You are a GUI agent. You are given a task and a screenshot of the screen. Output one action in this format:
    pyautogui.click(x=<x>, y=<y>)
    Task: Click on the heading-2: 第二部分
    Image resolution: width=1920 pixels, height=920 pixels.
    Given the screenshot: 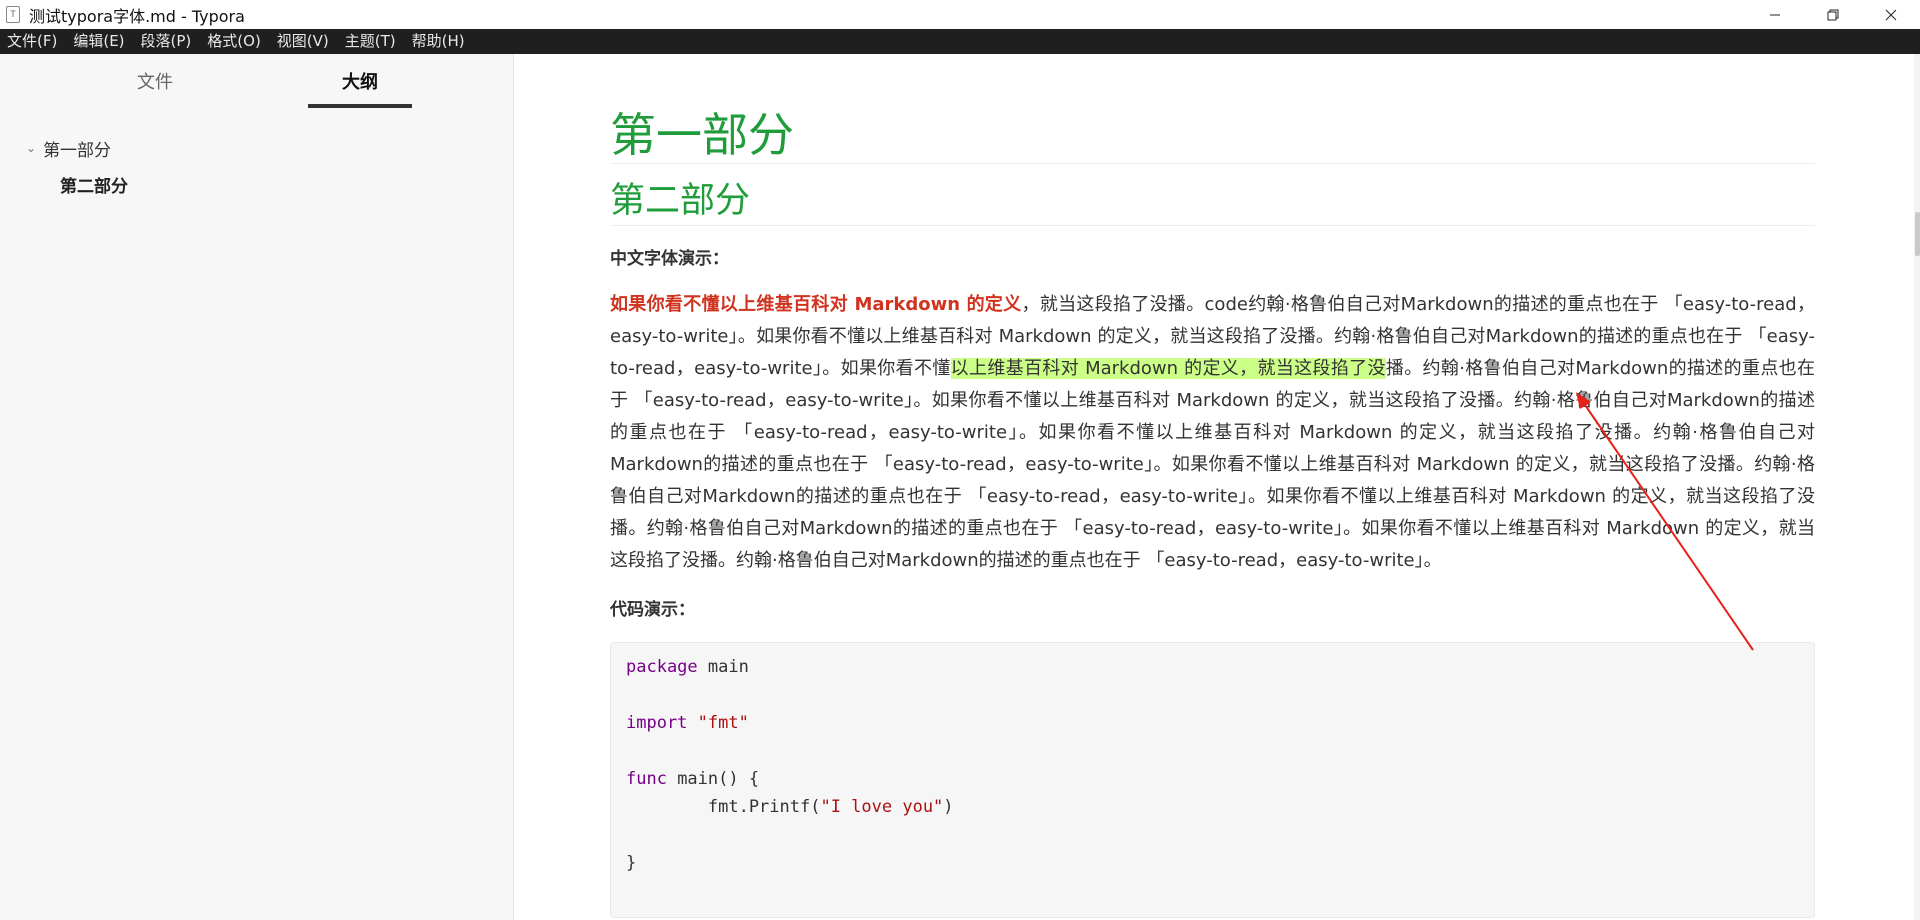 What is the action you would take?
    pyautogui.click(x=1212, y=201)
    